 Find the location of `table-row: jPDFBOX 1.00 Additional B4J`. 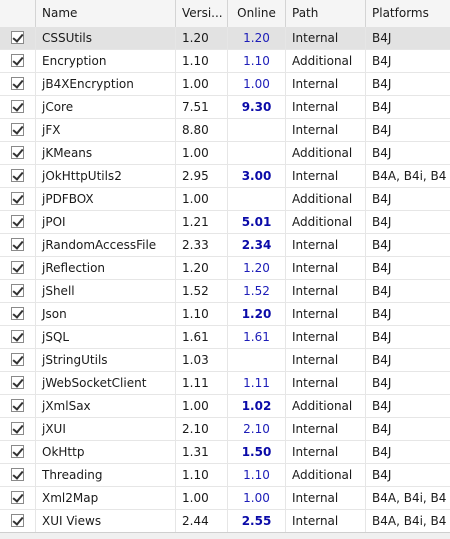

table-row: jPDFBOX 1.00 Additional B4J is located at coordinates (225, 199).